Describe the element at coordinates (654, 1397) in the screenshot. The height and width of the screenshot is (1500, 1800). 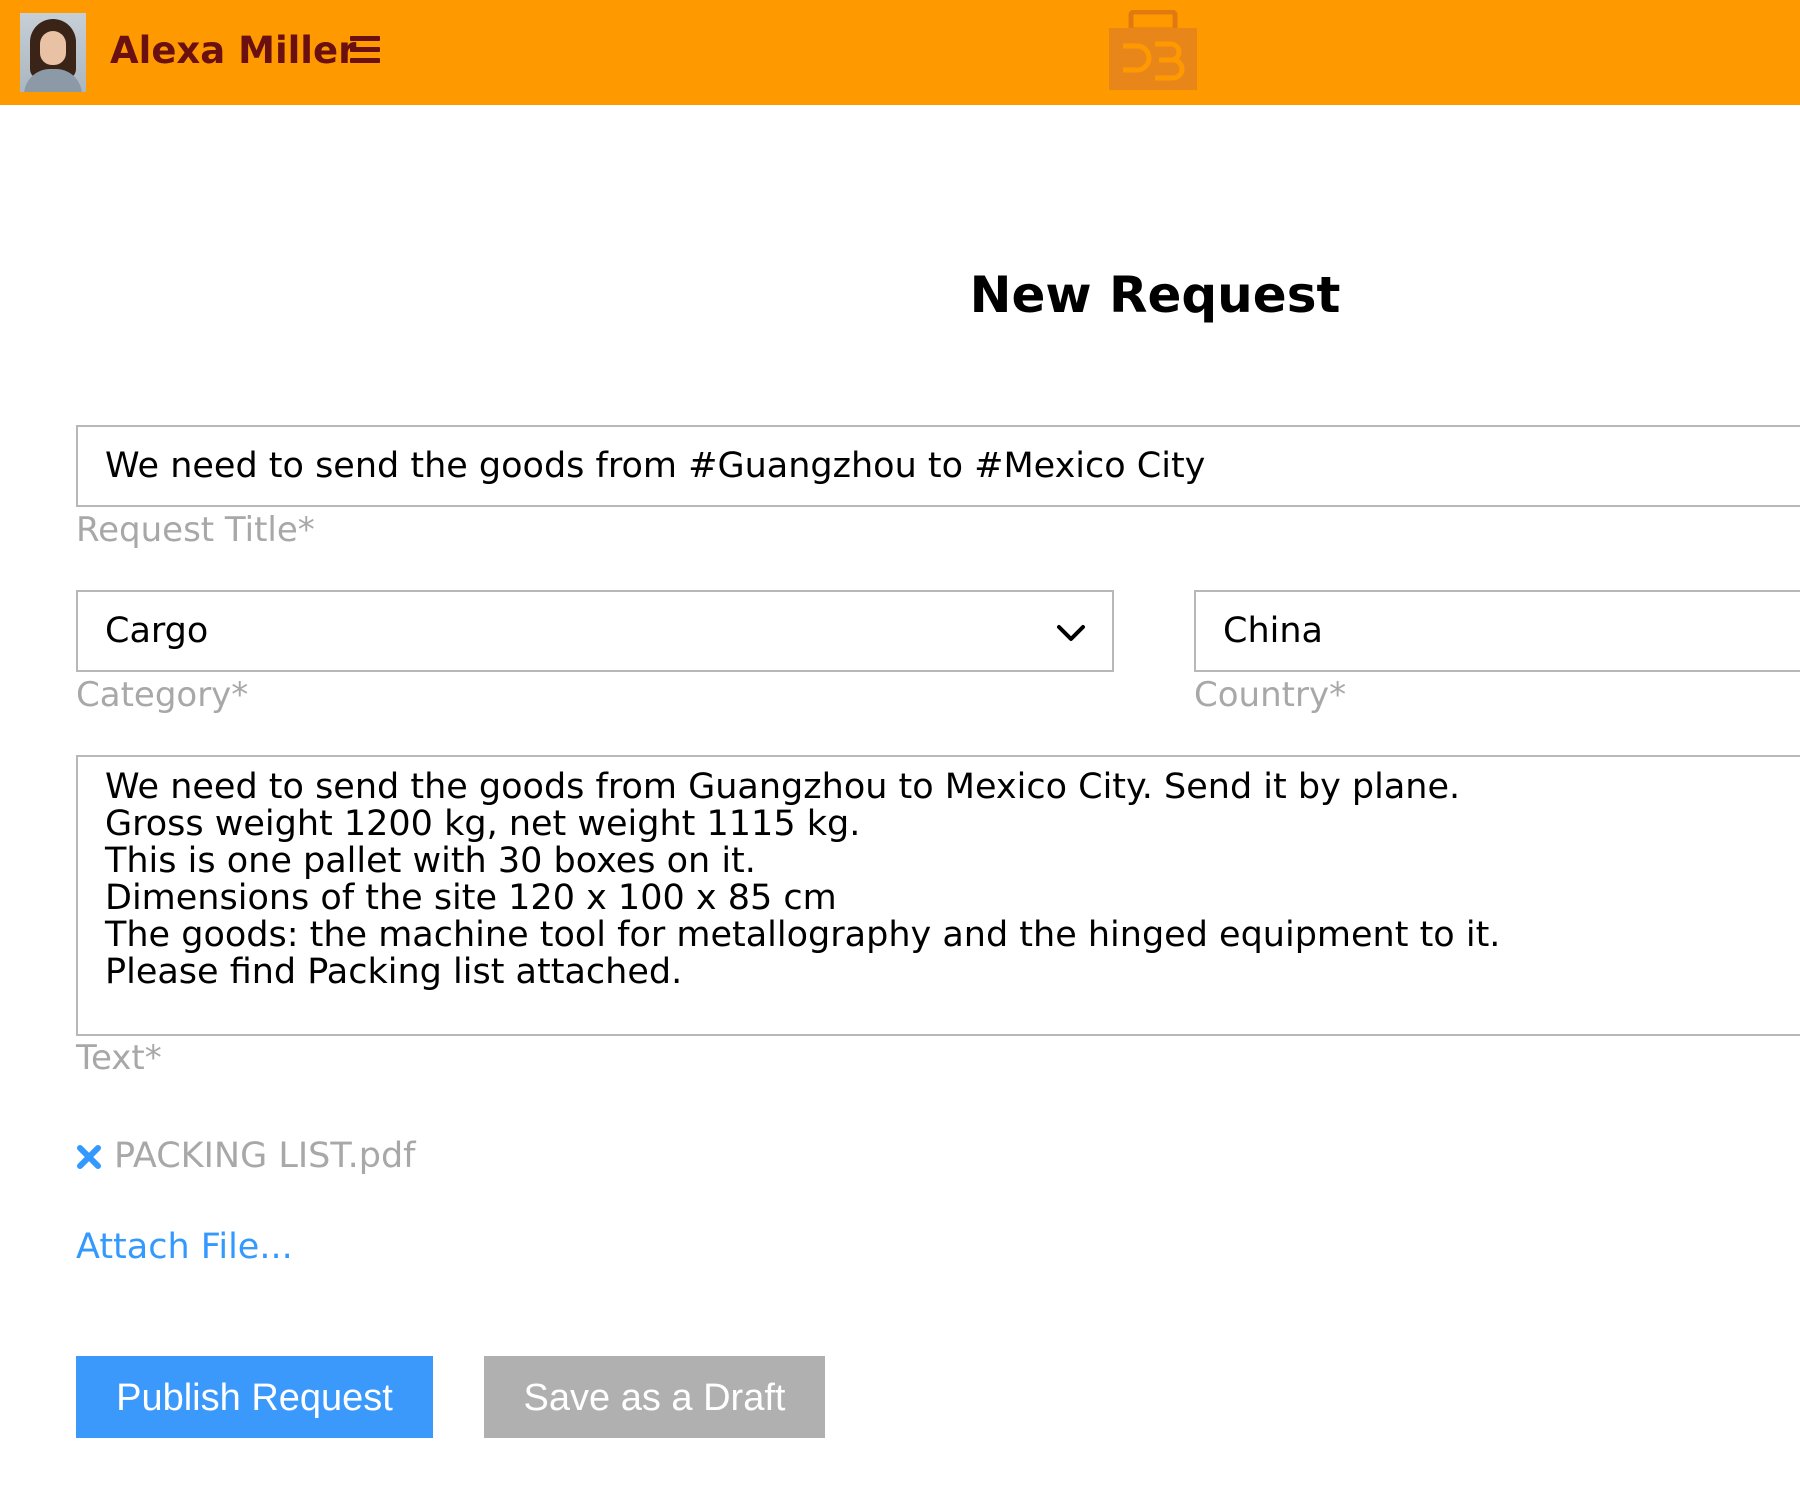
I see `save-draft-button: Save as a Draft` at that location.